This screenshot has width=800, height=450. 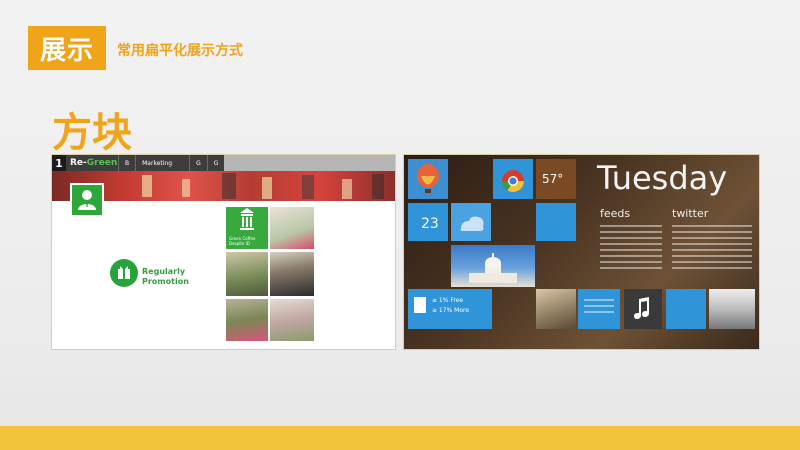 What do you see at coordinates (164, 271) in the screenshot?
I see `promotion-label-line1: Regularly` at bounding box center [164, 271].